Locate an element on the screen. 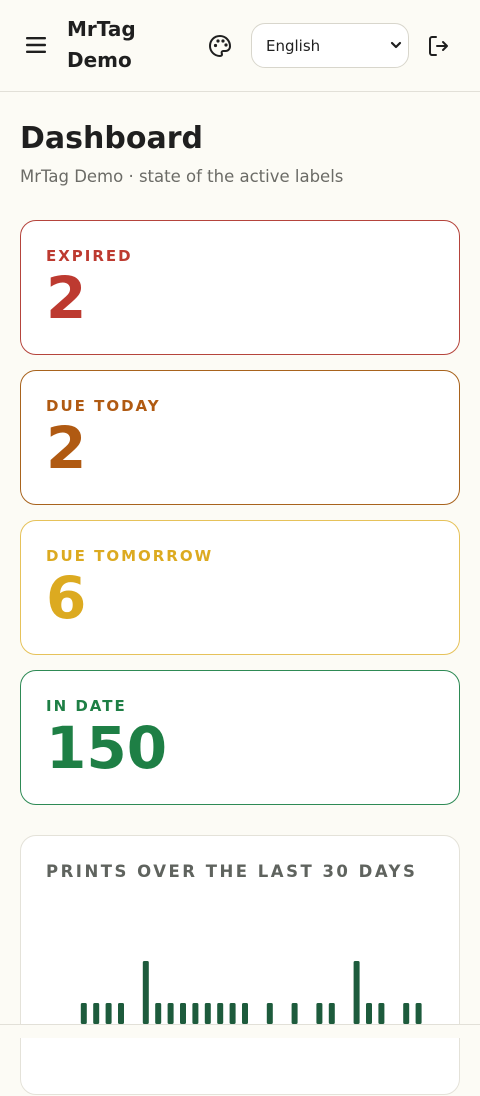 This screenshot has width=480, height=1096. in-date-label: IN DATE is located at coordinates (86, 706).